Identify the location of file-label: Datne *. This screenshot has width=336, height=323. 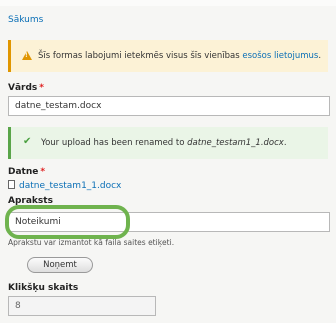
(27, 172).